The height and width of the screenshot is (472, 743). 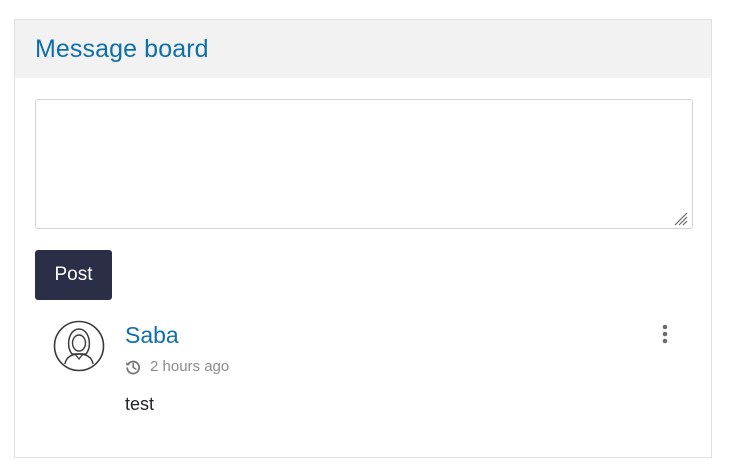 What do you see at coordinates (152, 335) in the screenshot?
I see `author-link: Saba` at bounding box center [152, 335].